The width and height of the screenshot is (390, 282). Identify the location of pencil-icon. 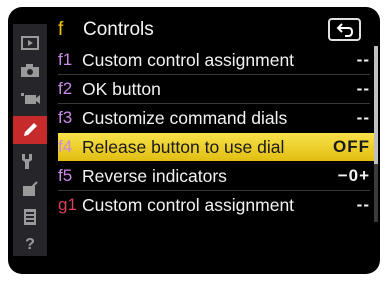
(30, 129).